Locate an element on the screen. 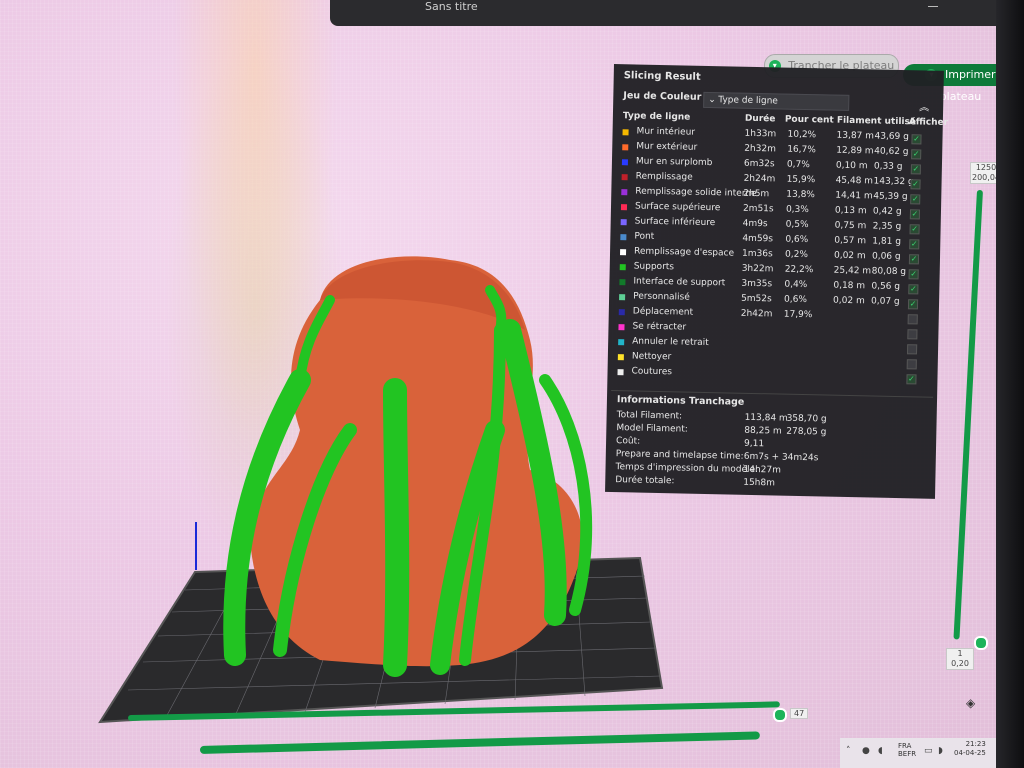 This screenshot has height=768, width=1024. line-type-length: 12,89 m is located at coordinates (855, 151).